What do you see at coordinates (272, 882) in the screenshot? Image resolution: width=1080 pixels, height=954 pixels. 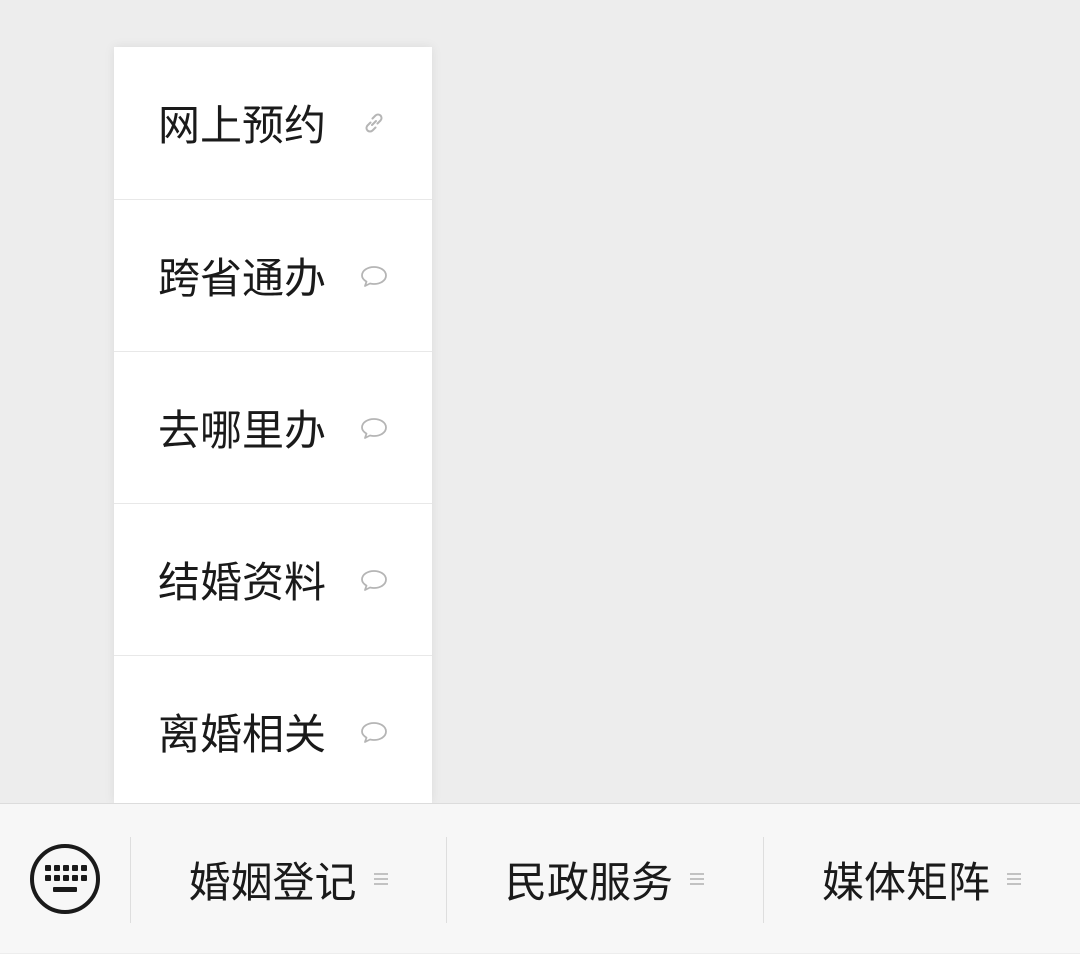 I see `menu-label: 婚姻登记` at bounding box center [272, 882].